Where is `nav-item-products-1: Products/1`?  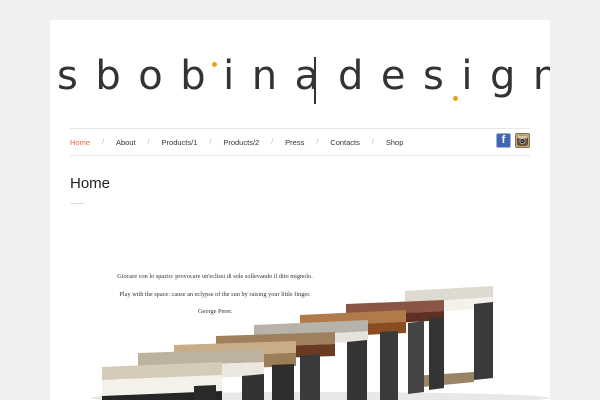 nav-item-products-1: Products/1 is located at coordinates (180, 142).